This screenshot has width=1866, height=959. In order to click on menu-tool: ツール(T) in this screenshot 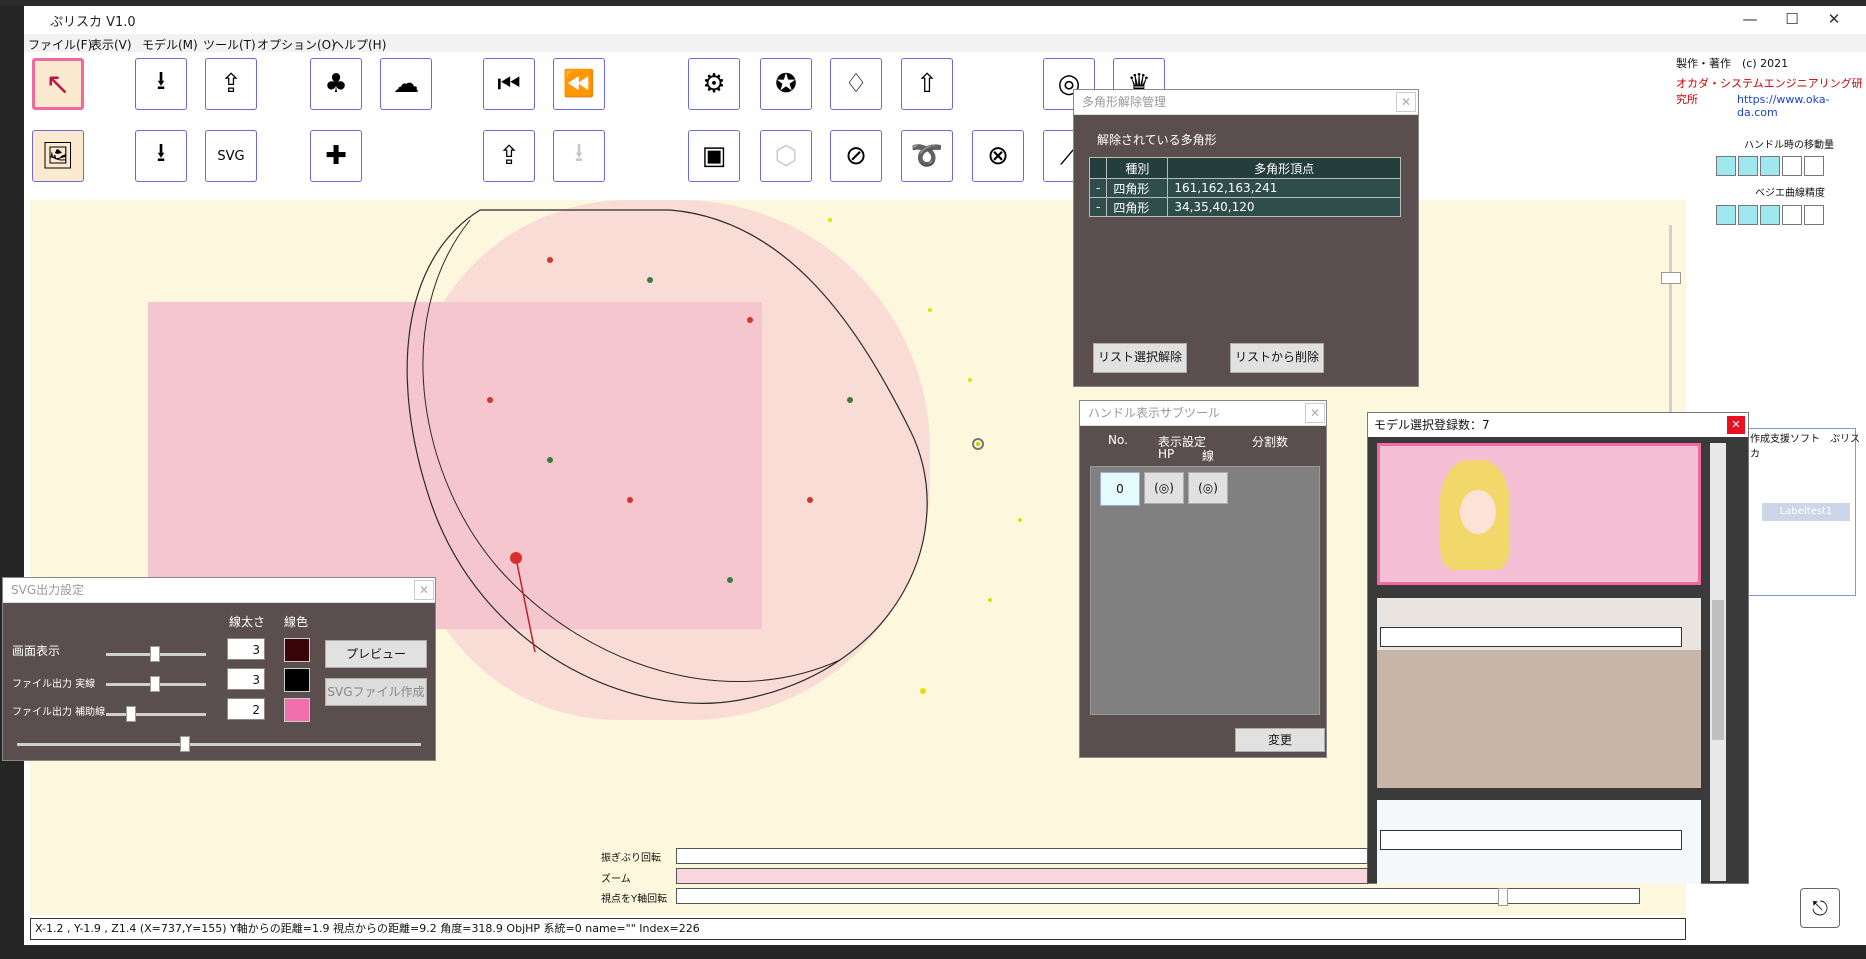, I will do `click(229, 44)`.